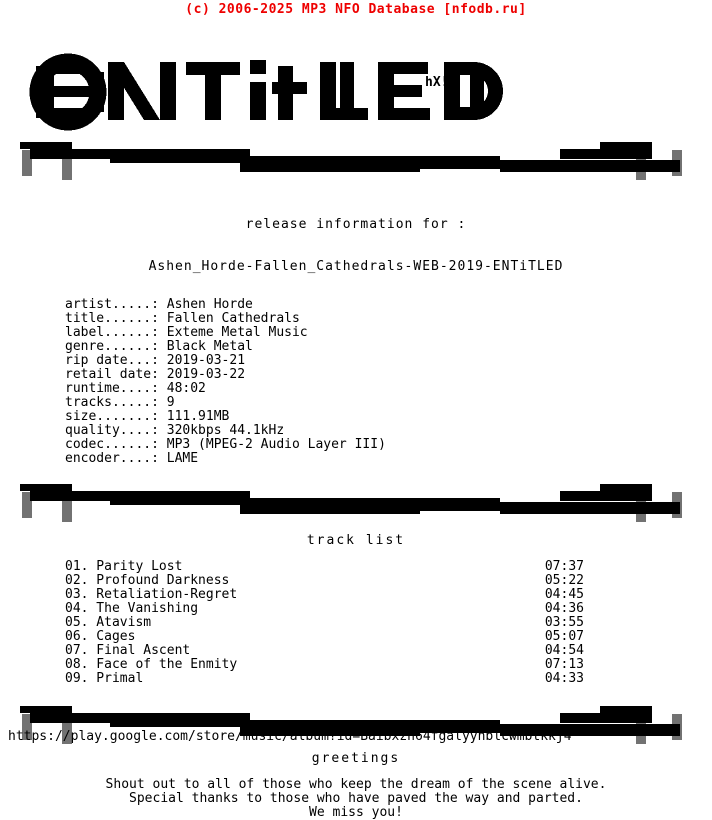 The width and height of the screenshot is (712, 820). I want to click on info-row: label......: Exteme Metal Music, so click(388, 333).